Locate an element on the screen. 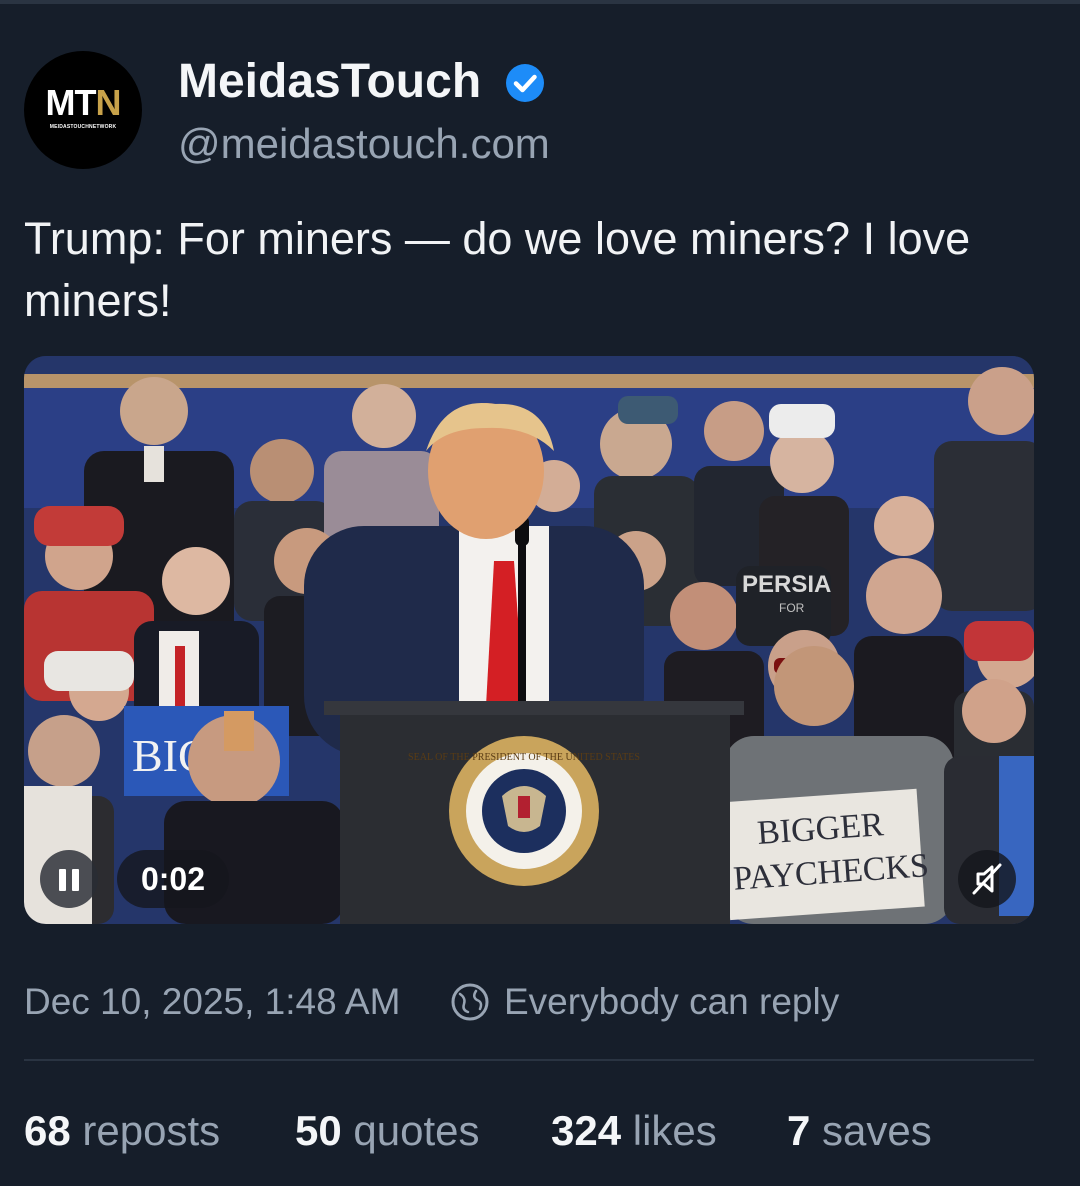 This screenshot has width=1080, height=1186. shirt-subtext: FOR is located at coordinates (792, 608).